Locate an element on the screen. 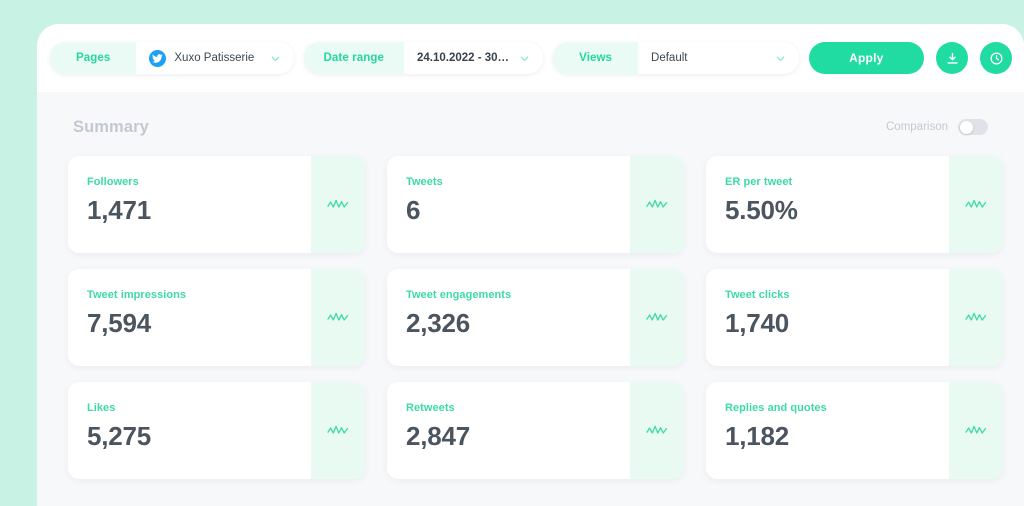 This screenshot has height=506, width=1024. metric-value: 1,471 is located at coordinates (119, 210).